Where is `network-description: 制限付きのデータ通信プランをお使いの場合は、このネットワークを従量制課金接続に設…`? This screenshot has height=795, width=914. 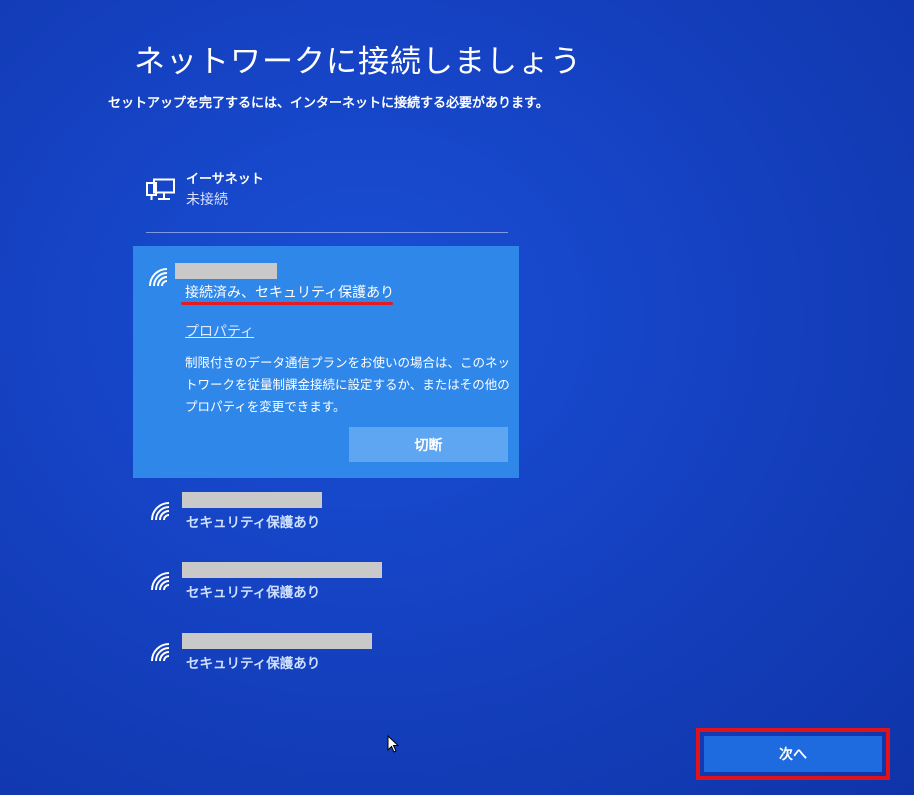 network-description: 制限付きのデータ通信プランをお使いの場合は、このネットワークを従量制課金接続に設… is located at coordinates (348, 384).